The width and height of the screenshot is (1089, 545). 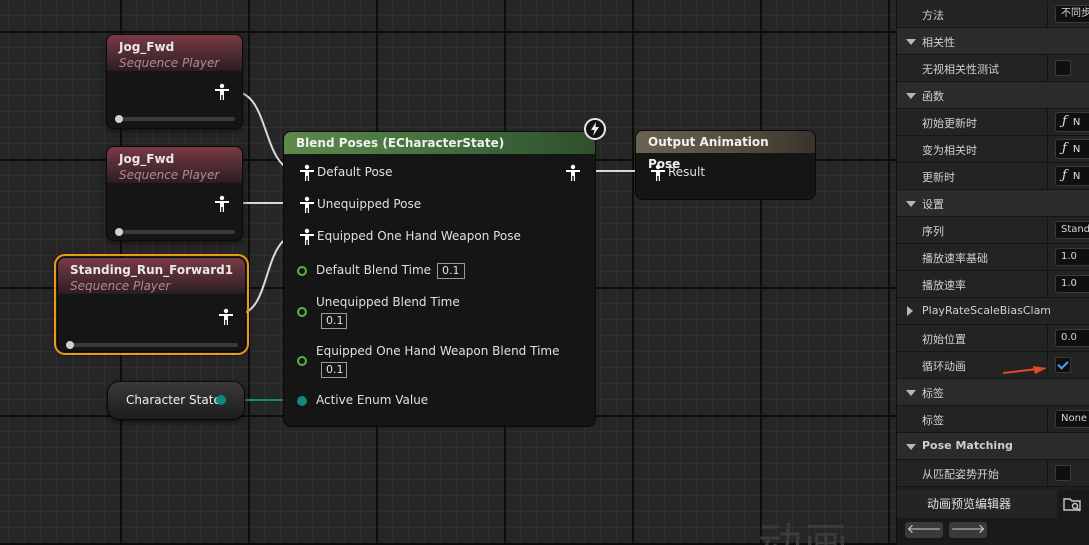 I want to click on function-binding-value: N, so click(x=1076, y=122).